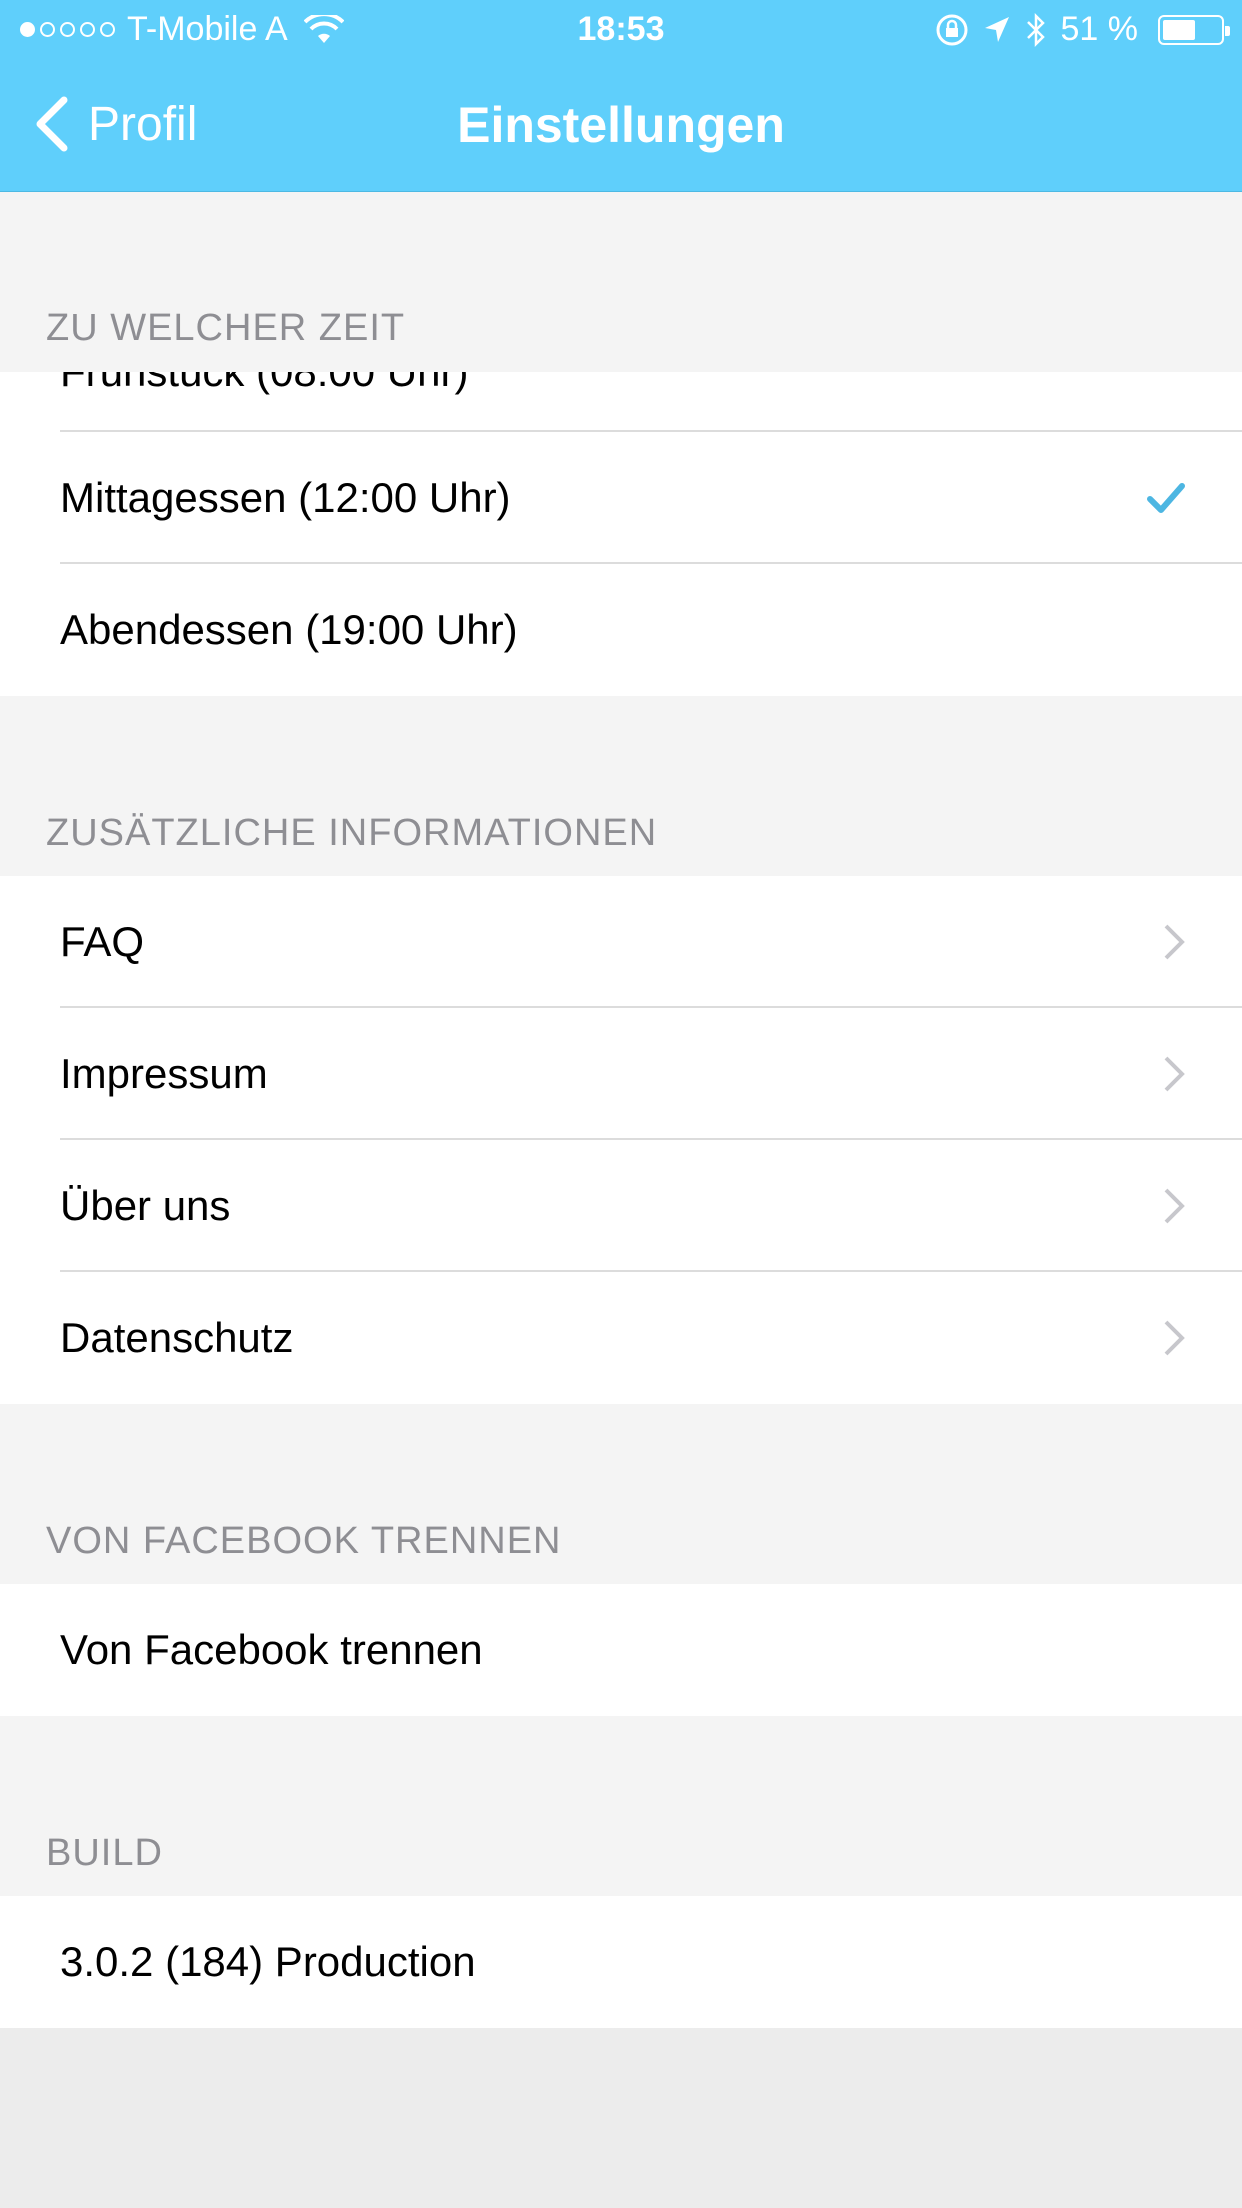 Image resolution: width=1242 pixels, height=2208 pixels. Describe the element at coordinates (1099, 29) in the screenshot. I see `battery-percent: 51 %` at that location.